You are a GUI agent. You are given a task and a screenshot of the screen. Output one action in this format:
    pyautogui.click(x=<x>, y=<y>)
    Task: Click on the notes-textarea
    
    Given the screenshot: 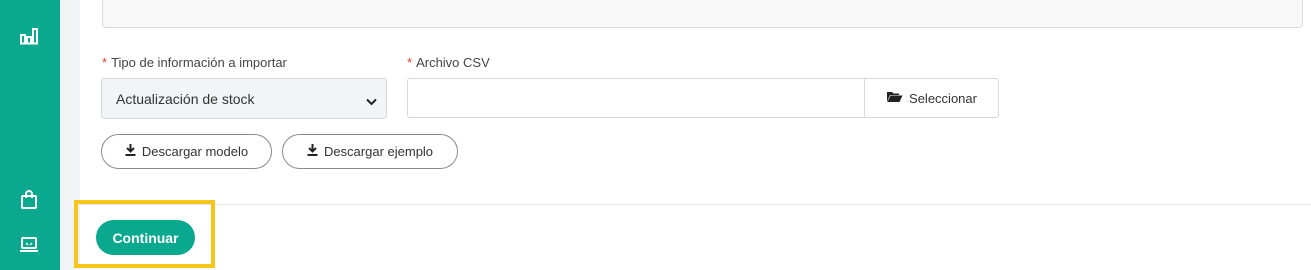 What is the action you would take?
    pyautogui.click(x=702, y=14)
    